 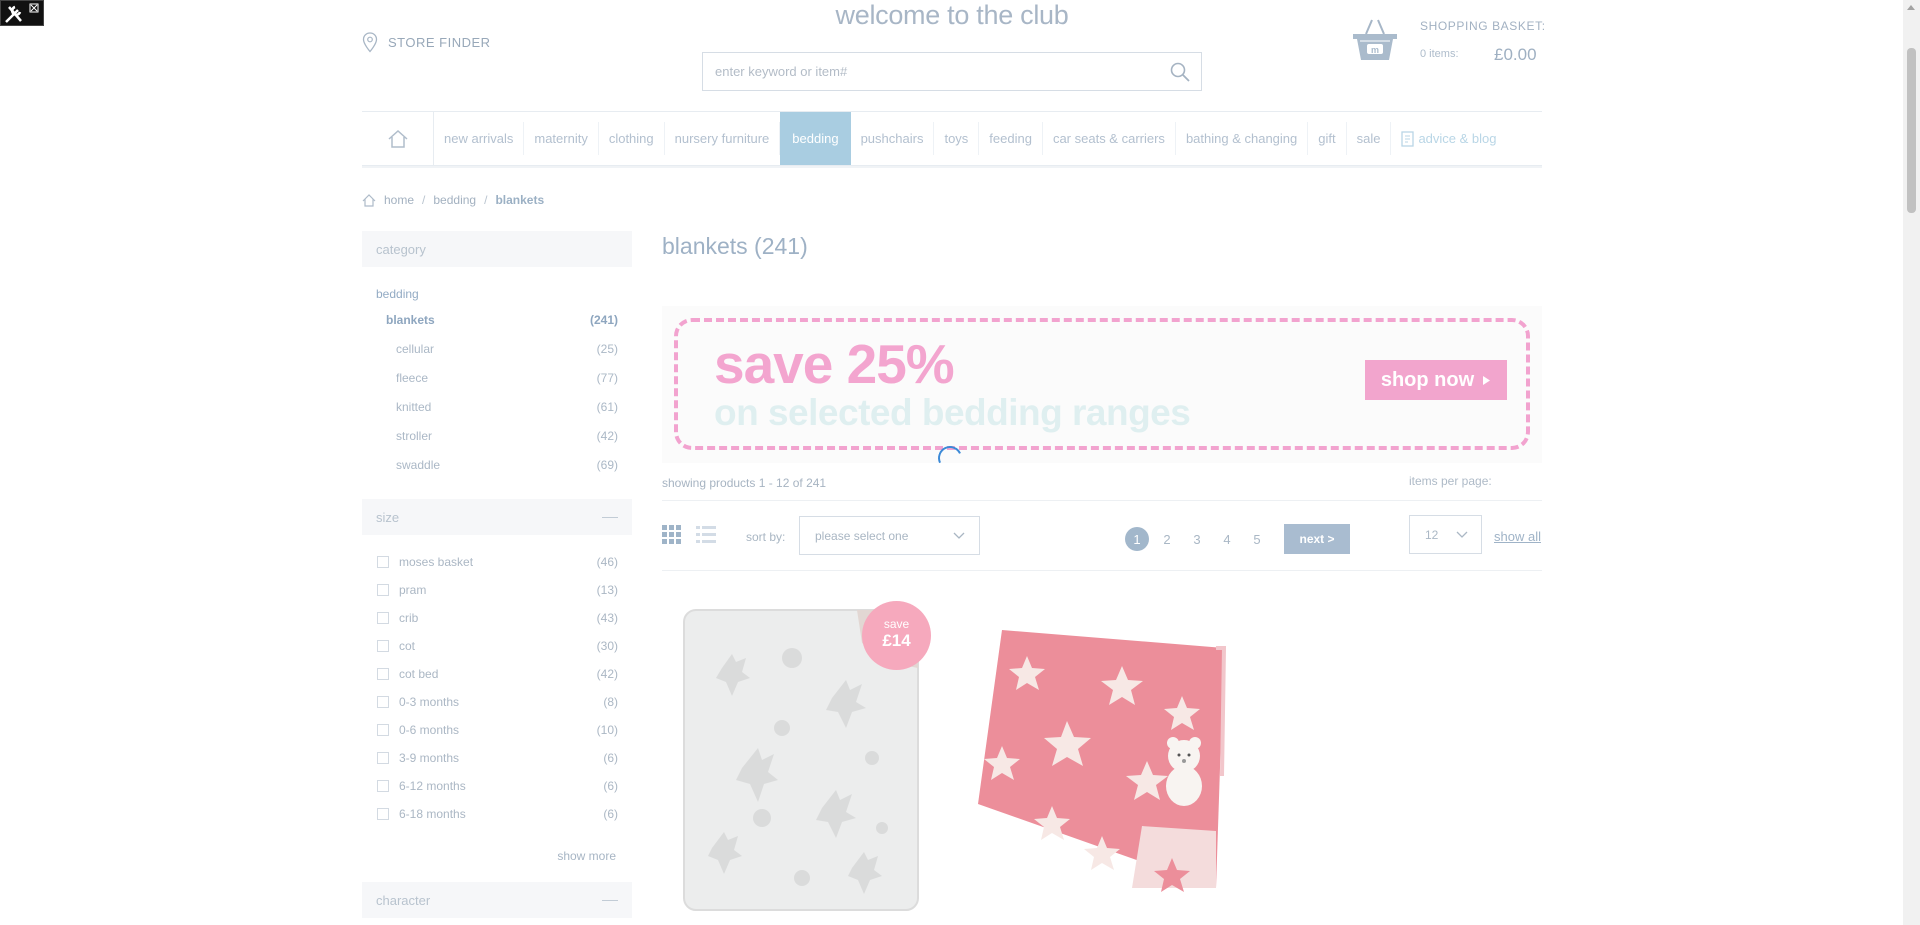 I want to click on nav-divider, so click(x=952, y=167).